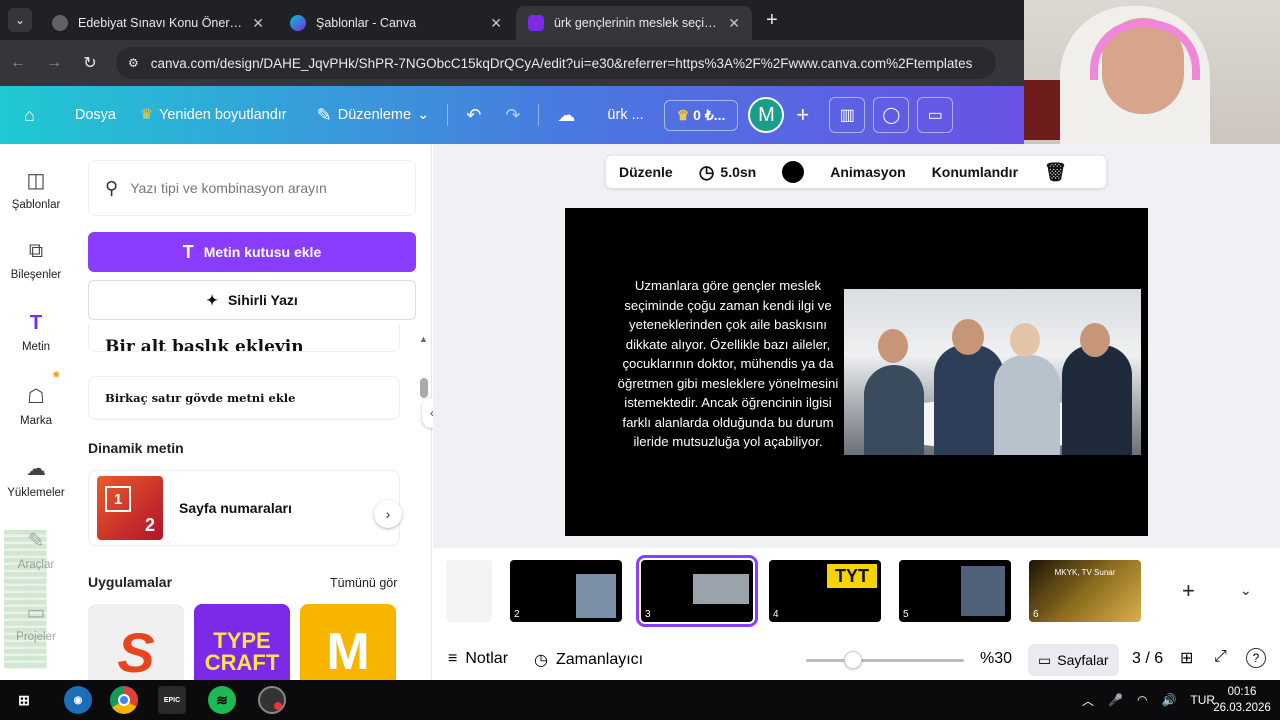  Describe the element at coordinates (802, 115) in the screenshot. I see `add-collaborator-icon: +` at that location.